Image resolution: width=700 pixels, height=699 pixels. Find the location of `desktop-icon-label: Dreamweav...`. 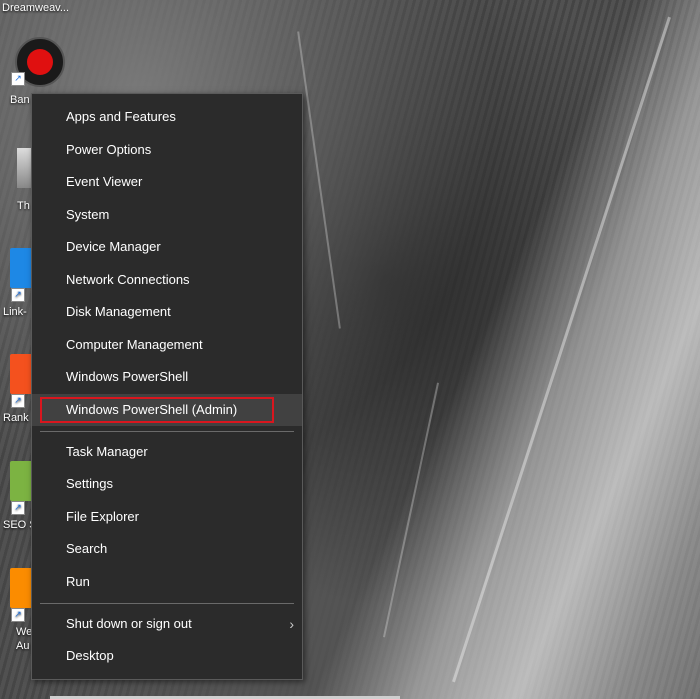

desktop-icon-label: Dreamweav... is located at coordinates (35, 8).